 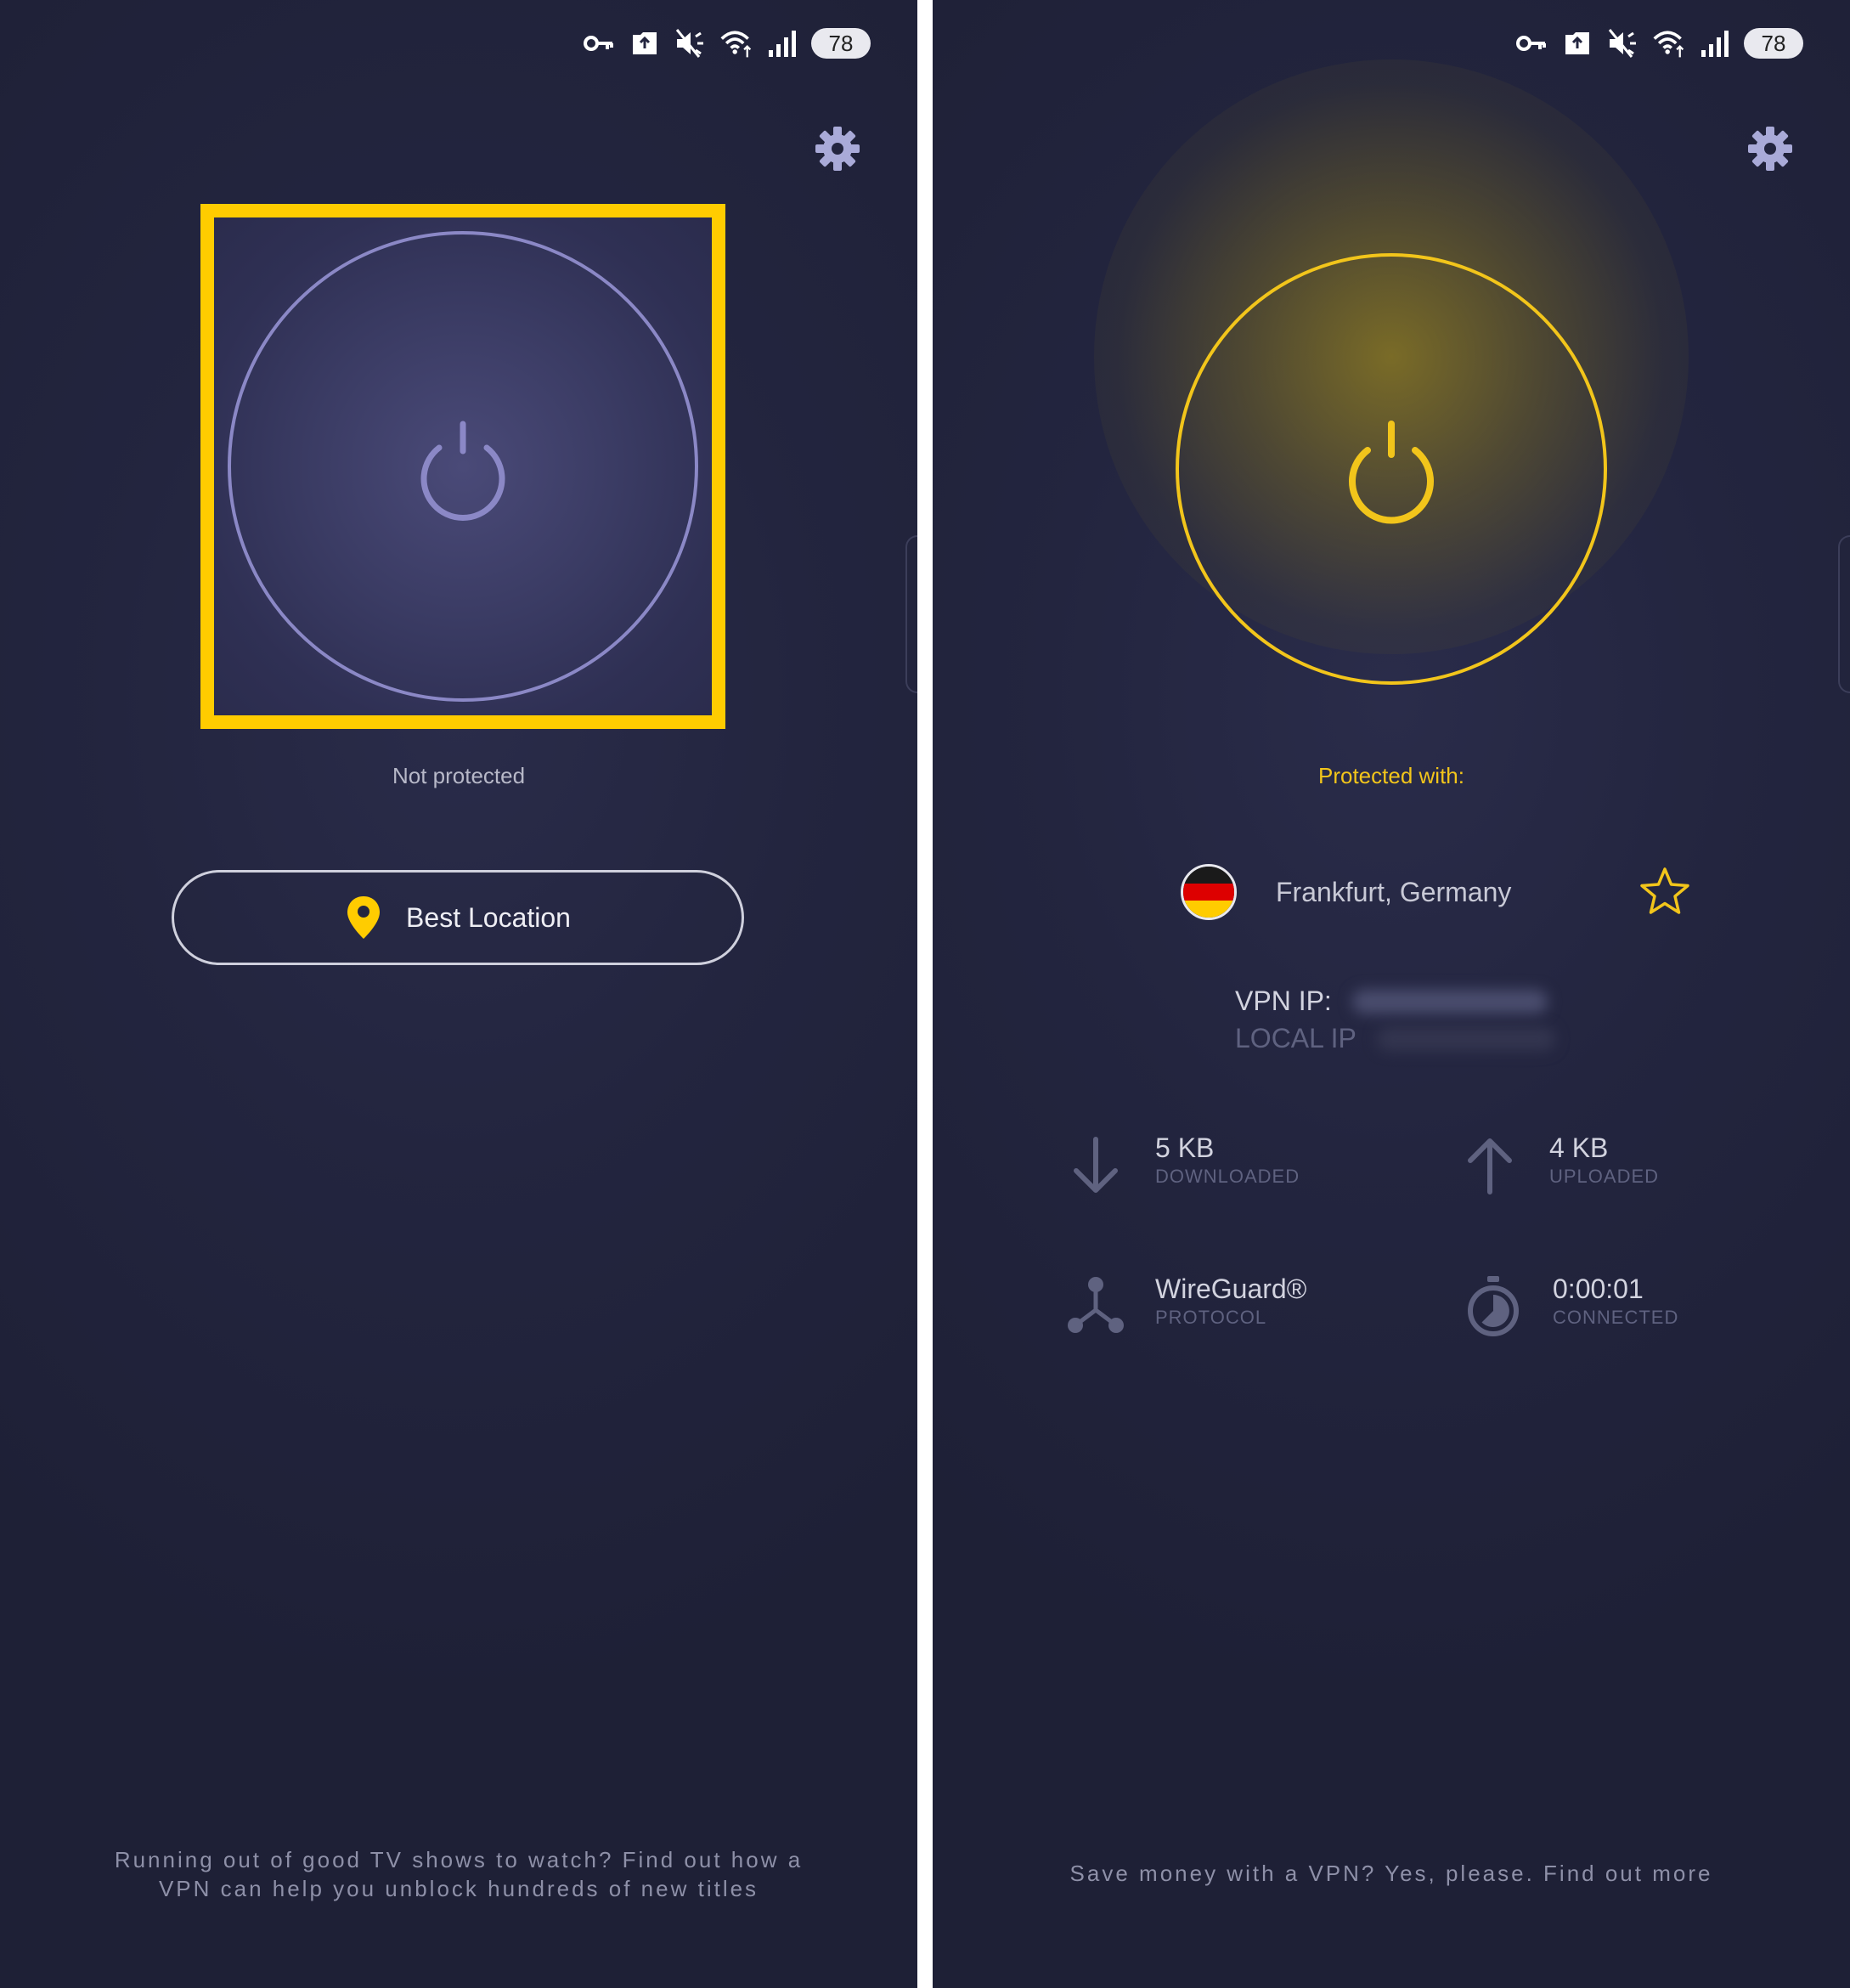 What do you see at coordinates (1227, 1176) in the screenshot?
I see `downloaded-caption: DOWNLOADED` at bounding box center [1227, 1176].